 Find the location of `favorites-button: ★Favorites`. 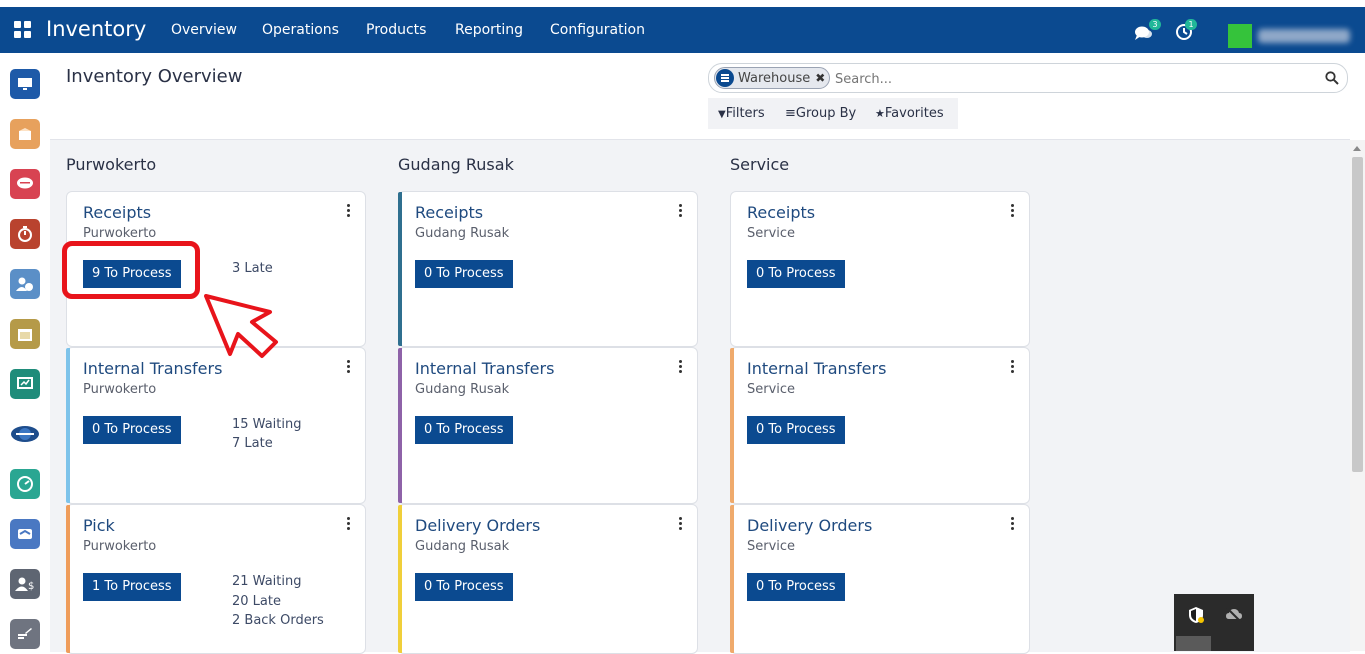

favorites-button: ★Favorites is located at coordinates (909, 113).